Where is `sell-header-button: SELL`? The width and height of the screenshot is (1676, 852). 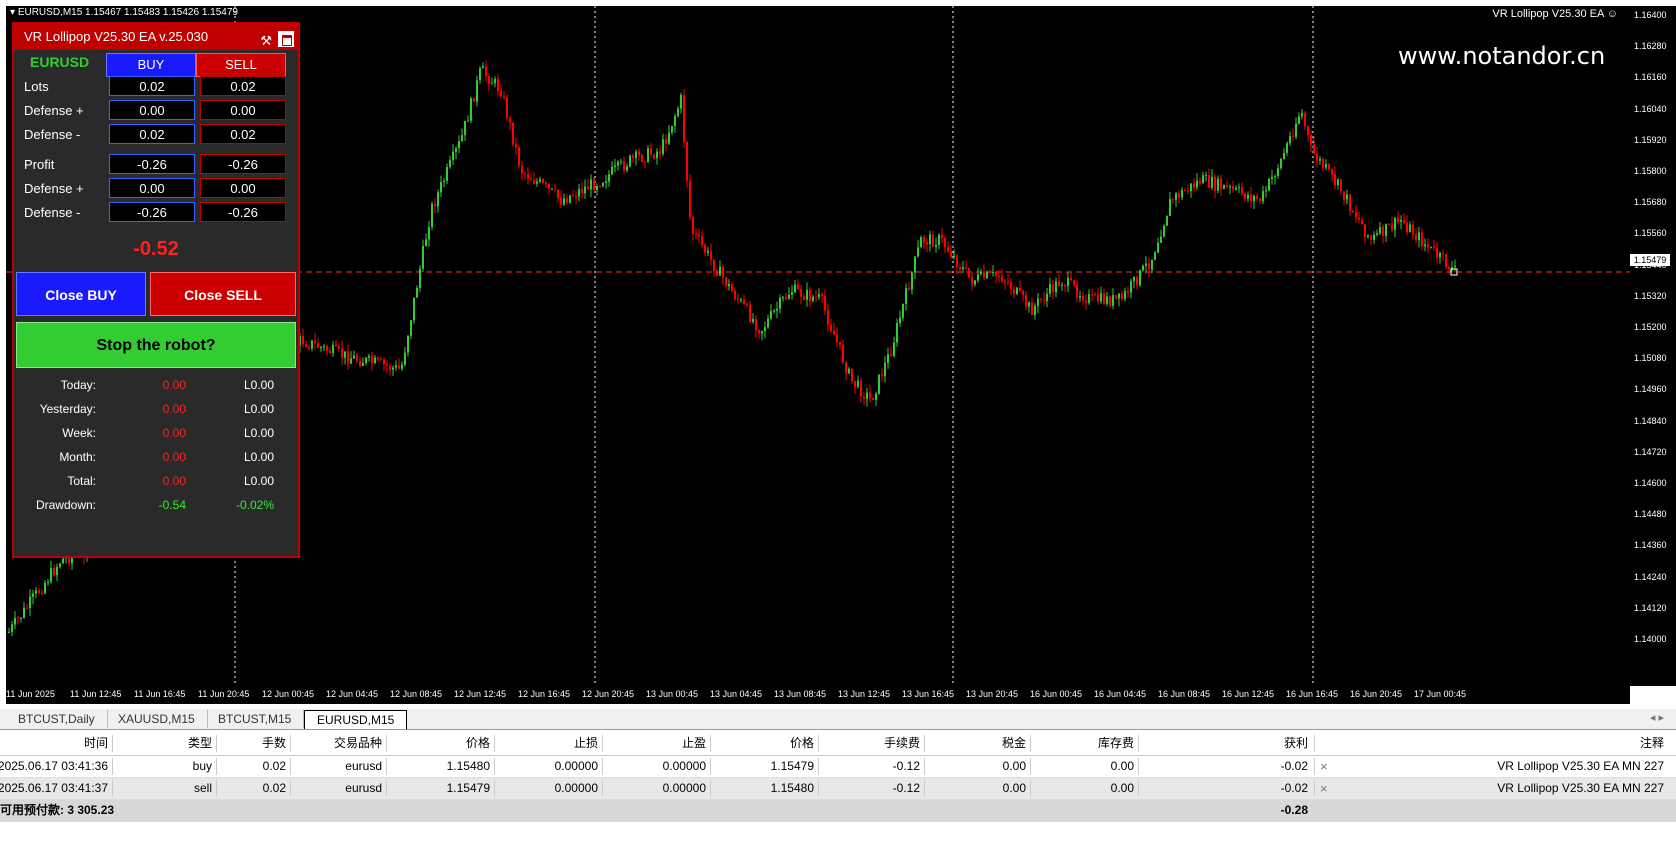
sell-header-button: SELL is located at coordinates (241, 65).